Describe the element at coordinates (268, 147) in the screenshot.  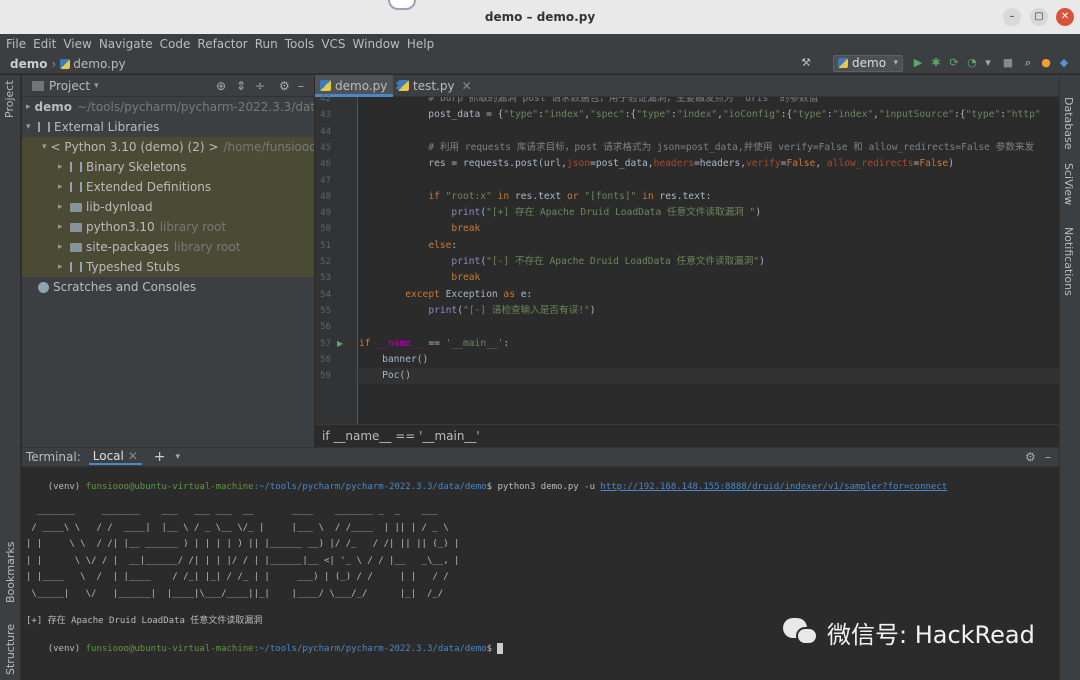
I see `tree-item-hint: /home/funsiooo/tools/pycharm` at that location.